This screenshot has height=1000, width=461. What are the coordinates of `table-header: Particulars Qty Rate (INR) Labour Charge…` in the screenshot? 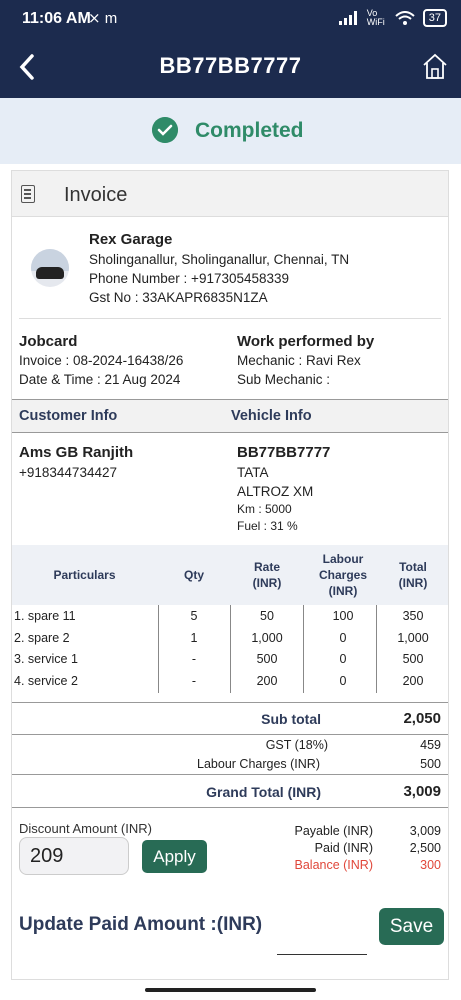 It's located at (230, 575).